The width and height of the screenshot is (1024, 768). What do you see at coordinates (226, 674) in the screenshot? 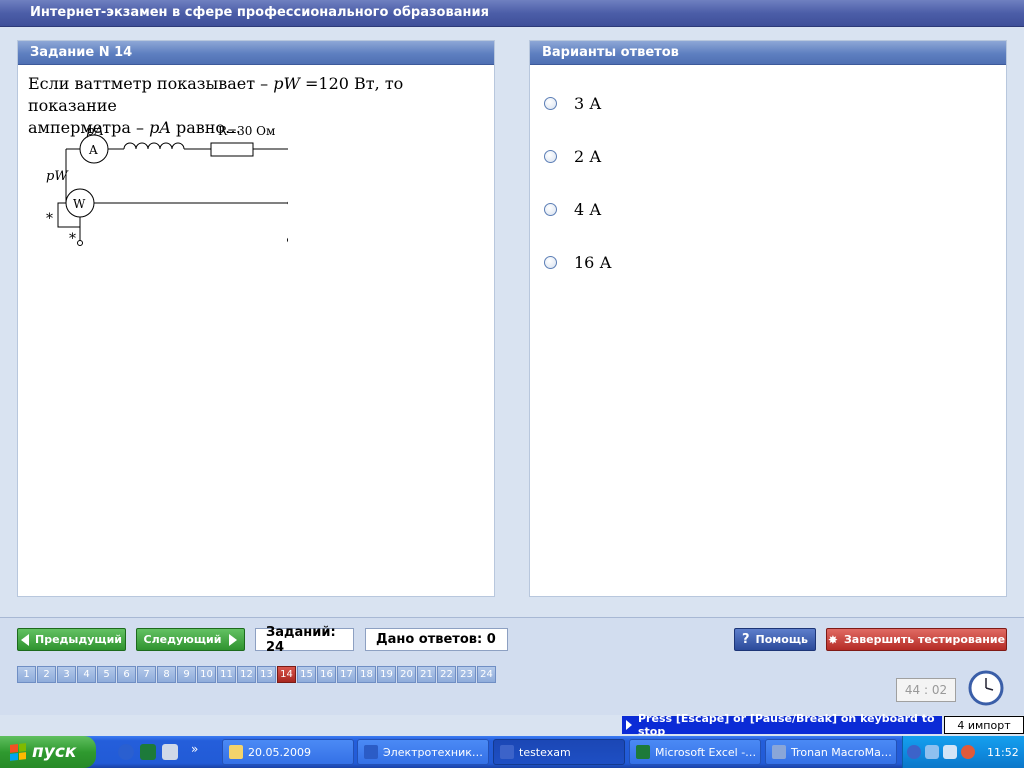
I see `question-number-11: 11` at bounding box center [226, 674].